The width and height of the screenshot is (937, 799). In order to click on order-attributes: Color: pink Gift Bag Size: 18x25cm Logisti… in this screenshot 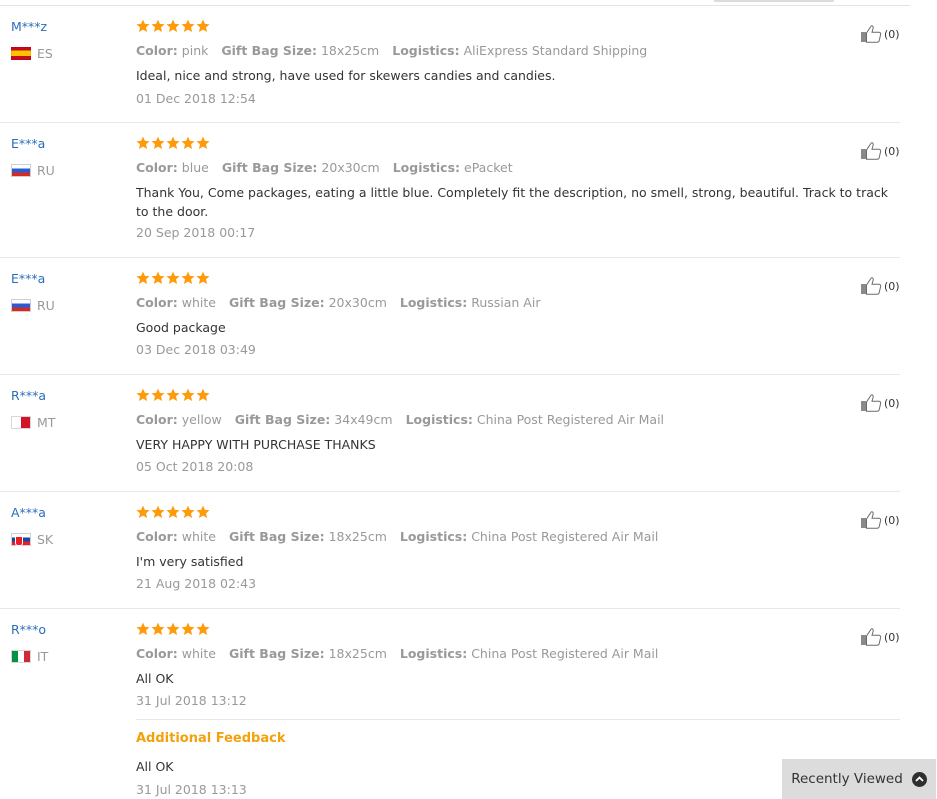, I will do `click(391, 50)`.